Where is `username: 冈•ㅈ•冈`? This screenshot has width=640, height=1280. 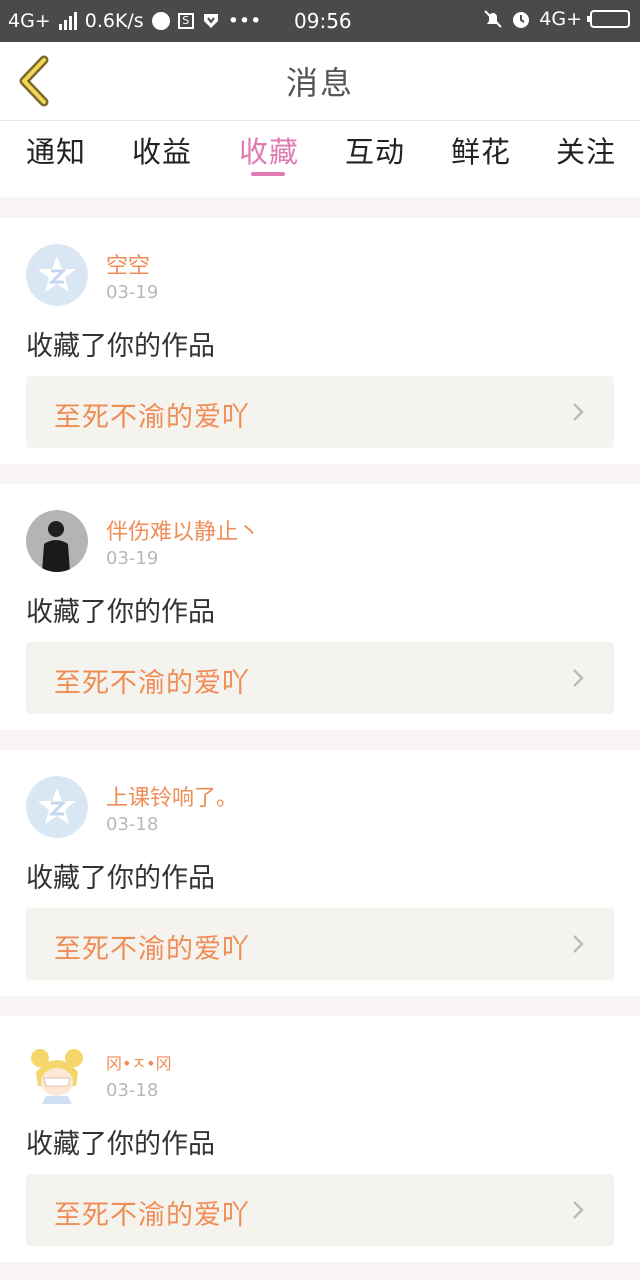
username: 冈•ㅈ•冈 is located at coordinates (139, 1062).